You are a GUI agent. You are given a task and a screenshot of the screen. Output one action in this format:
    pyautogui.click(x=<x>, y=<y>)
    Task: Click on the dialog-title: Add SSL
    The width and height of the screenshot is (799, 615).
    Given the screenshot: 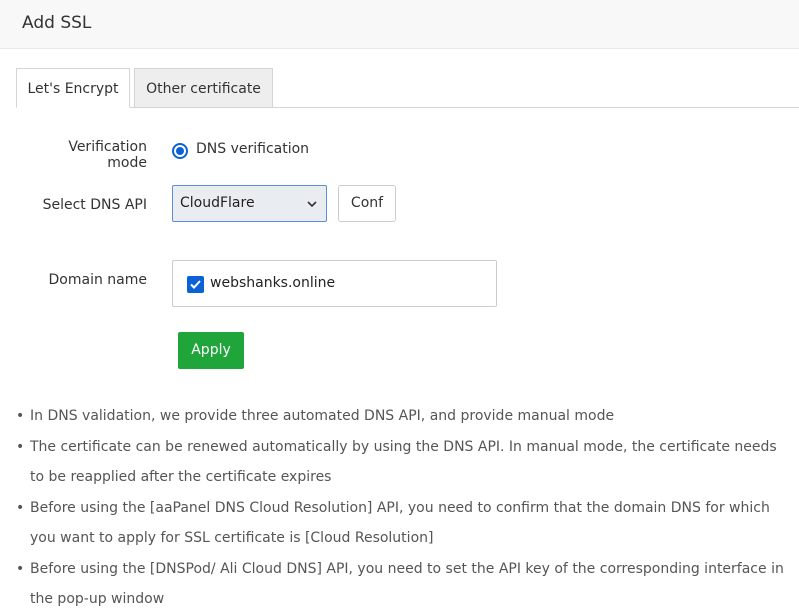 What is the action you would take?
    pyautogui.click(x=57, y=23)
    